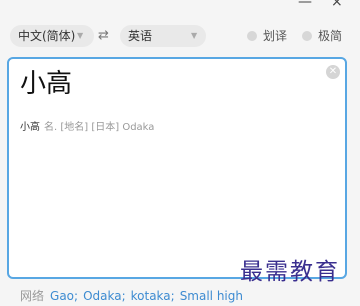  I want to click on web-link-odaka: Odaka, so click(102, 296).